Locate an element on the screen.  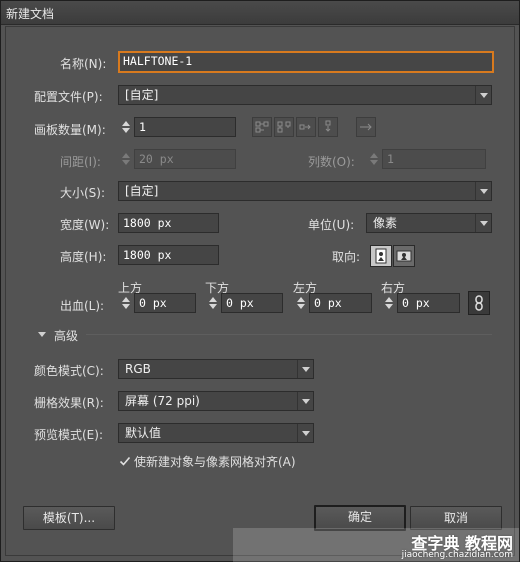
width-label: 宽度(W): is located at coordinates (85, 225).